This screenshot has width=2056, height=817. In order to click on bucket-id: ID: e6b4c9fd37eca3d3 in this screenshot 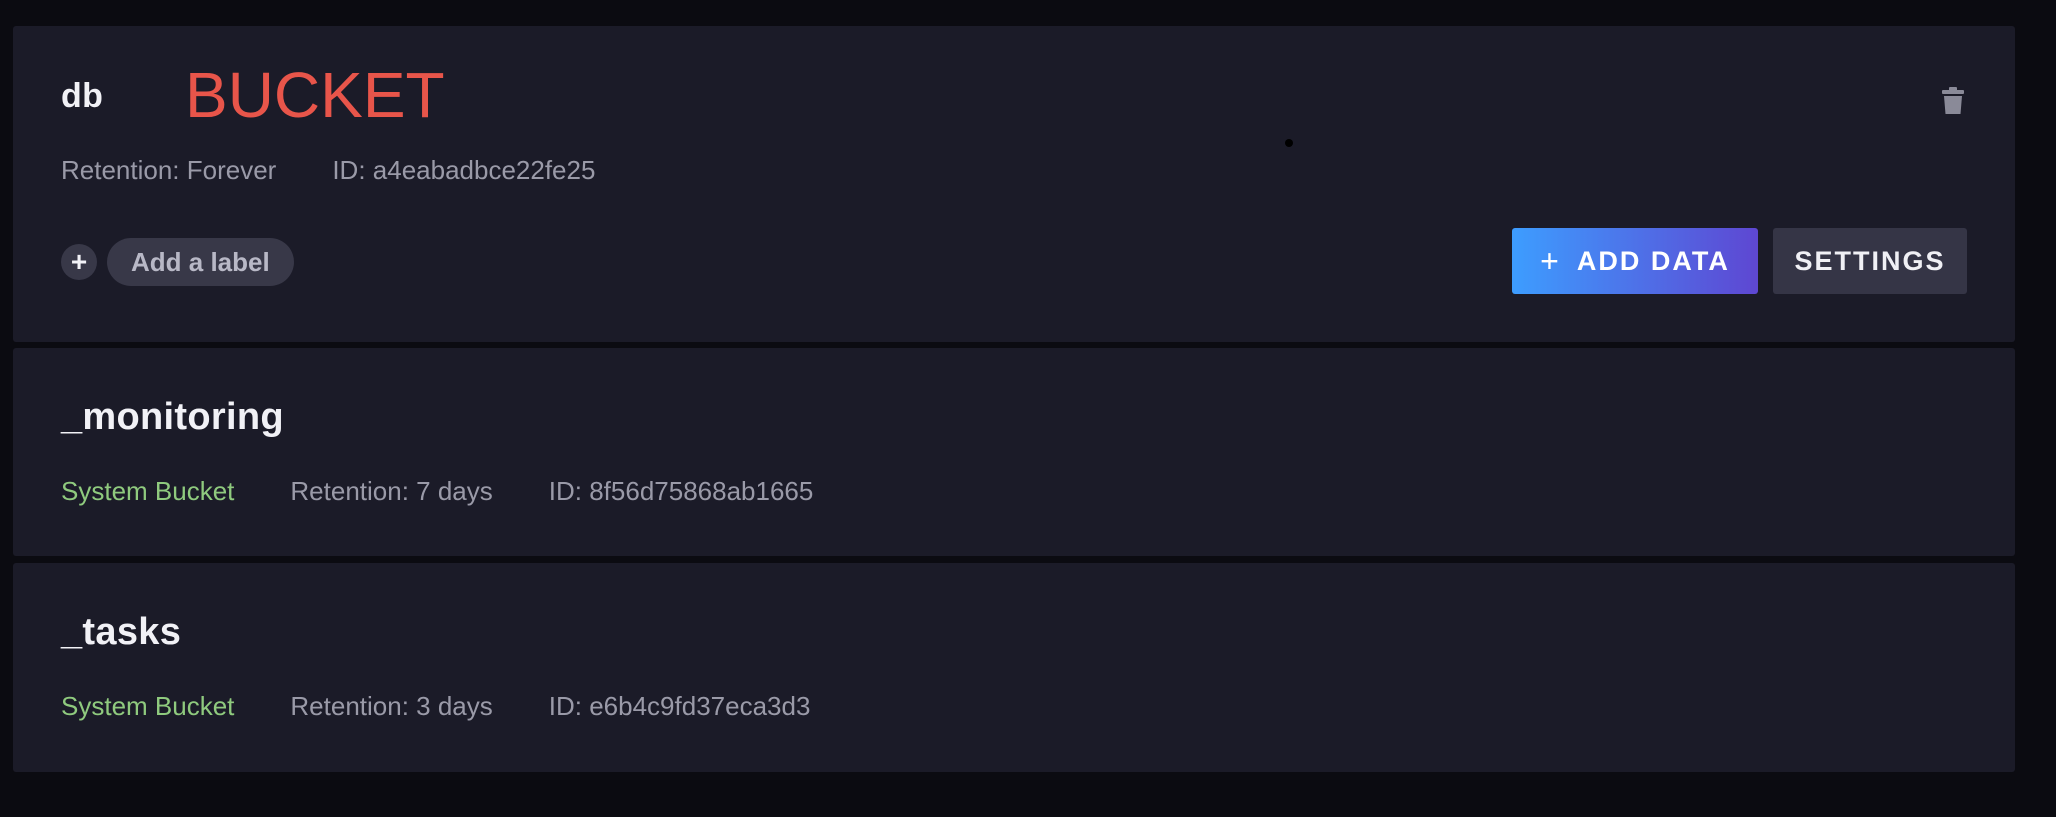, I will do `click(679, 706)`.